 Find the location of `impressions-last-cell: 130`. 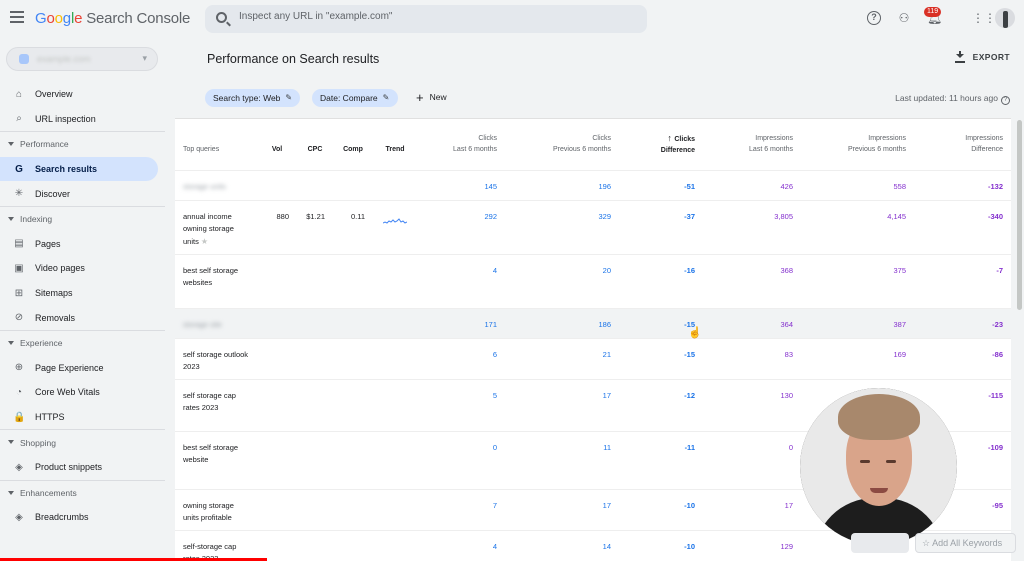

impressions-last-cell: 130 is located at coordinates (752, 404).